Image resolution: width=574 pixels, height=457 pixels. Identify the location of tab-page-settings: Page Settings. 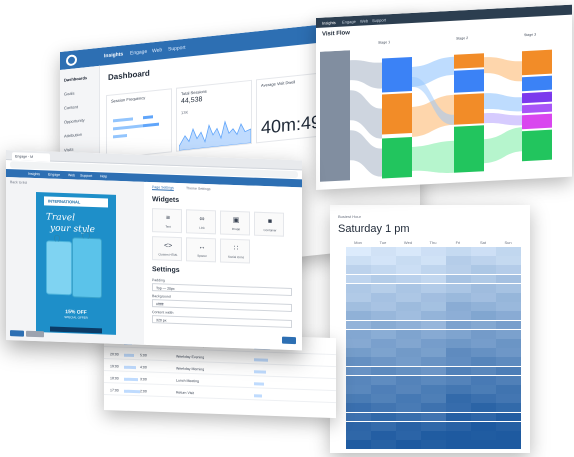
(163, 187).